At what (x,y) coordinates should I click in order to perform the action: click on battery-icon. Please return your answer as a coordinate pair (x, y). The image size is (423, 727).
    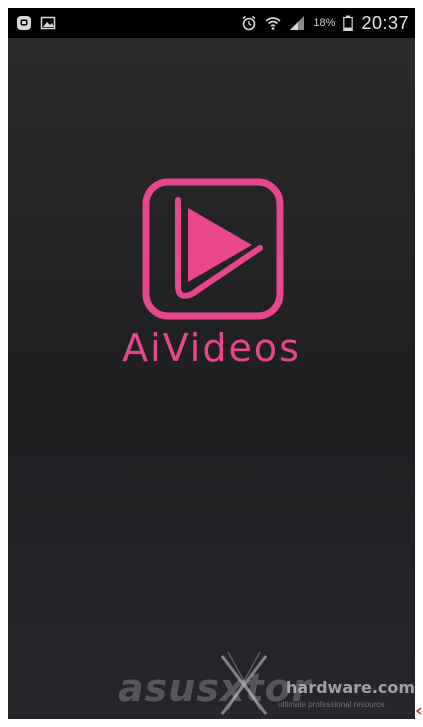
    Looking at the image, I should click on (348, 23).